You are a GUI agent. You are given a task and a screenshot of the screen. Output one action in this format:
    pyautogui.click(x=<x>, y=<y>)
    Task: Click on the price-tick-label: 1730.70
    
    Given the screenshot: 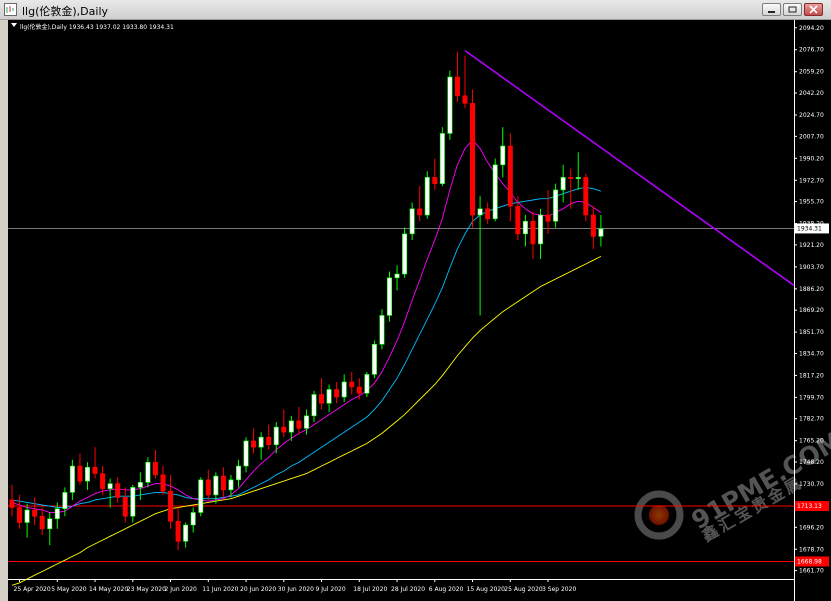 What is the action you would take?
    pyautogui.click(x=811, y=484)
    